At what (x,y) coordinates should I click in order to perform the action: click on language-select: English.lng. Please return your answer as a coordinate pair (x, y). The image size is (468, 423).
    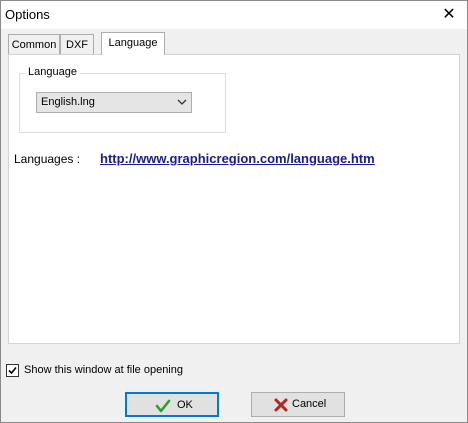
    Looking at the image, I should click on (114, 102).